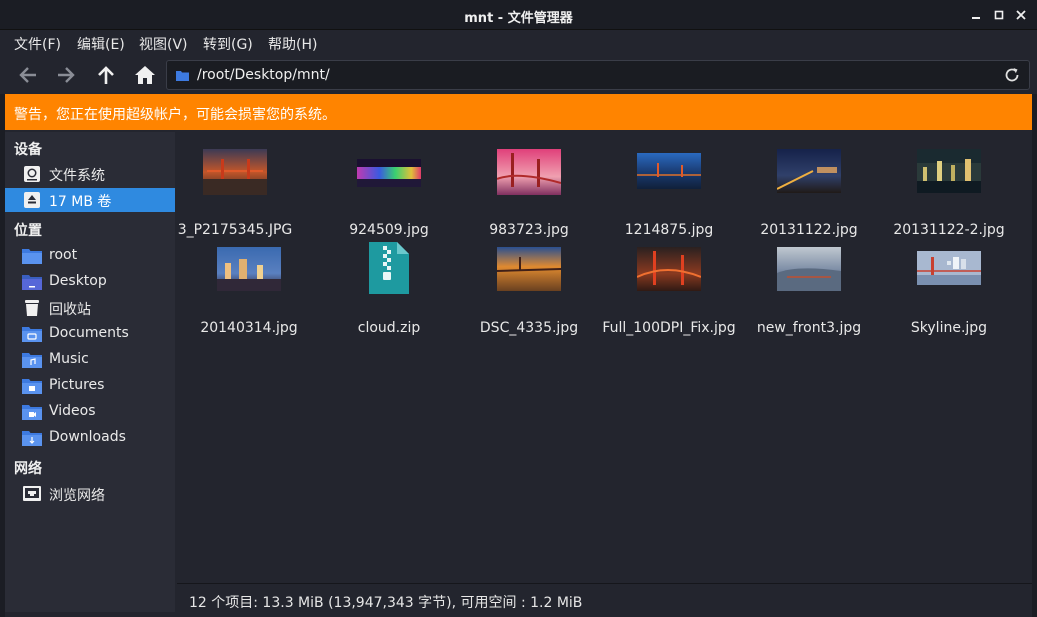 Image resolution: width=1037 pixels, height=617 pixels. I want to click on title-bar: mnt - 文件管理器, so click(518, 15).